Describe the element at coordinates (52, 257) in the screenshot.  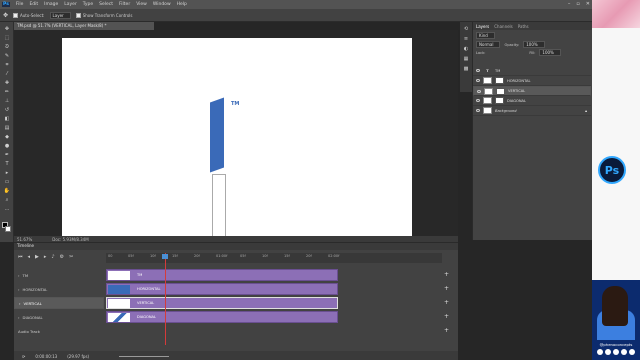
I see `audio-icon: ♪` at that location.